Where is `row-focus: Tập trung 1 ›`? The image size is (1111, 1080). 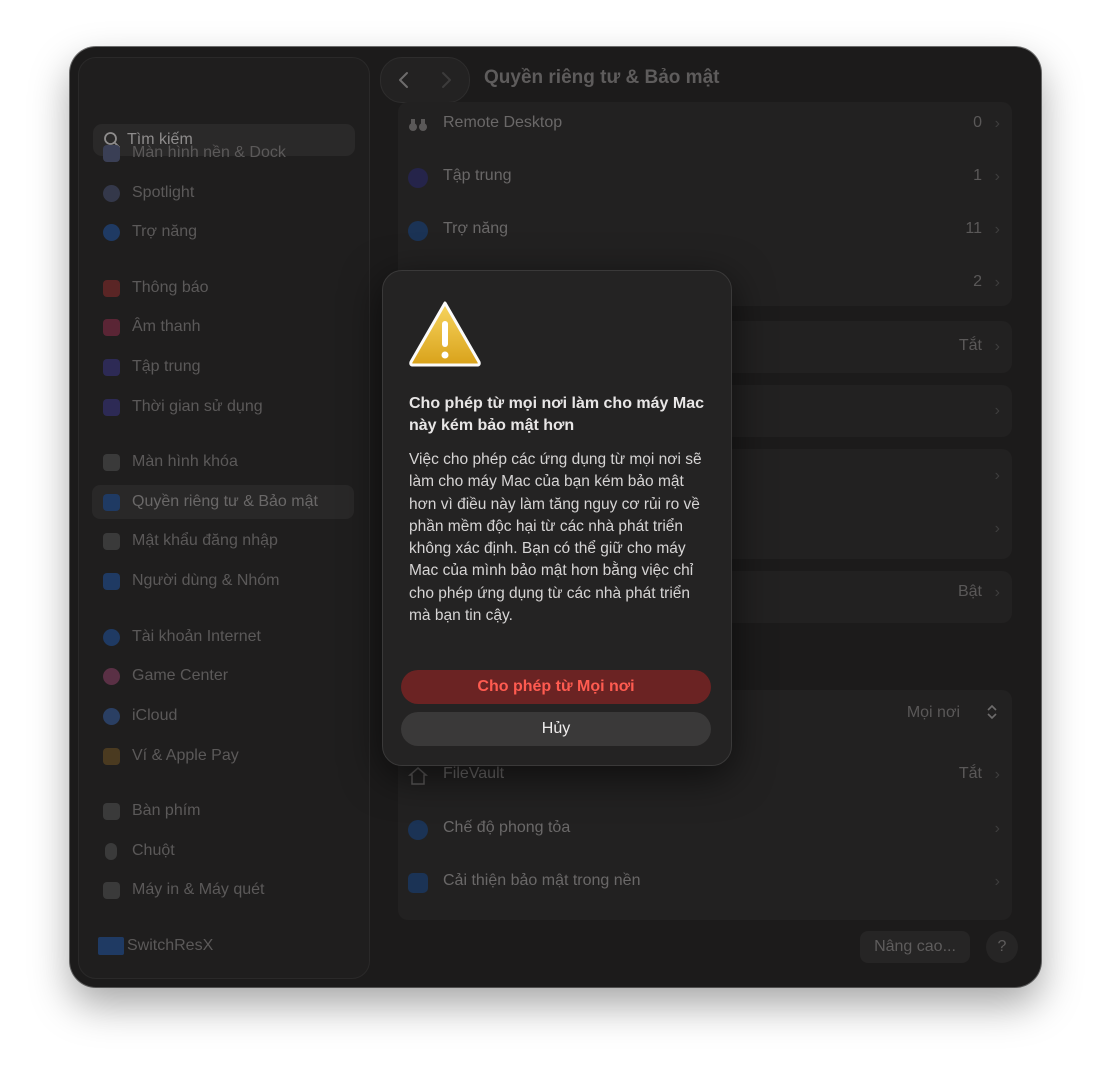
row-focus: Tập trung 1 › is located at coordinates (705, 178).